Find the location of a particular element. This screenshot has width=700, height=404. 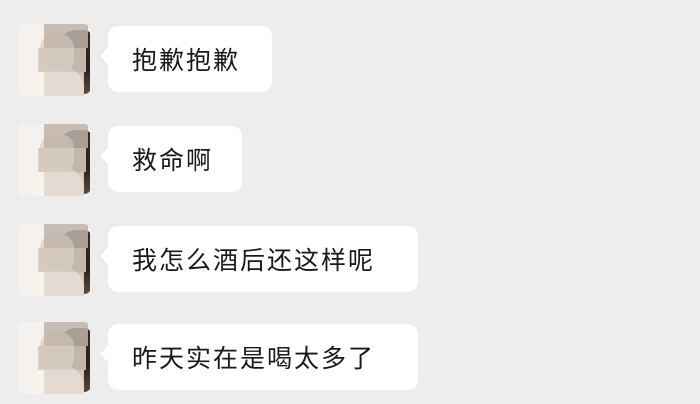

message-text: 抱歉抱歉 is located at coordinates (186, 60).